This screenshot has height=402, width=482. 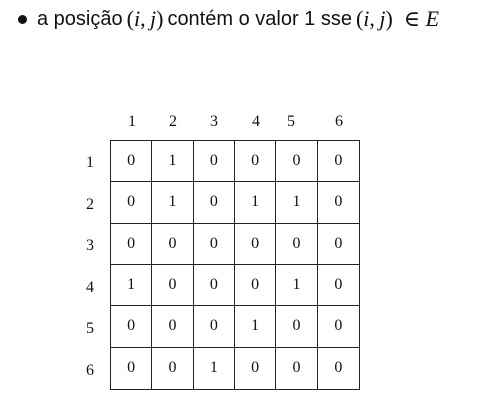 I want to click on row-header: 1, so click(x=90, y=162).